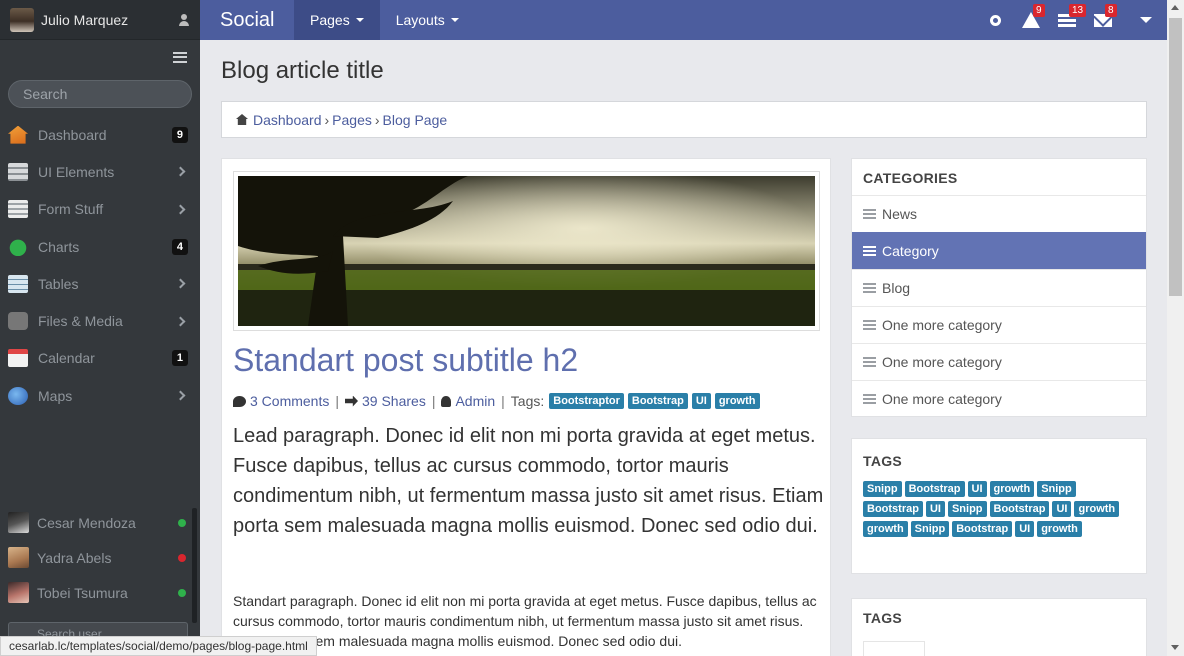 This screenshot has width=1184, height=656. I want to click on sidebar-badge: 1, so click(179, 358).